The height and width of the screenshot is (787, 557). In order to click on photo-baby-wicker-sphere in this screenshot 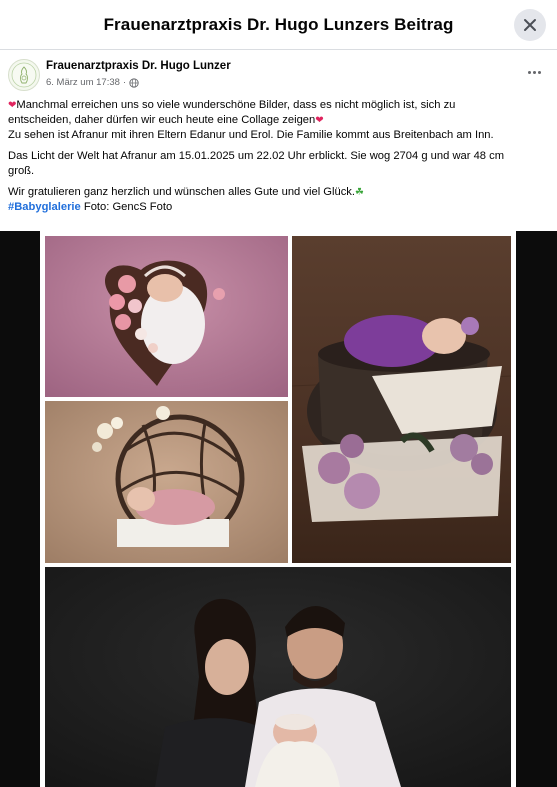, I will do `click(166, 482)`.